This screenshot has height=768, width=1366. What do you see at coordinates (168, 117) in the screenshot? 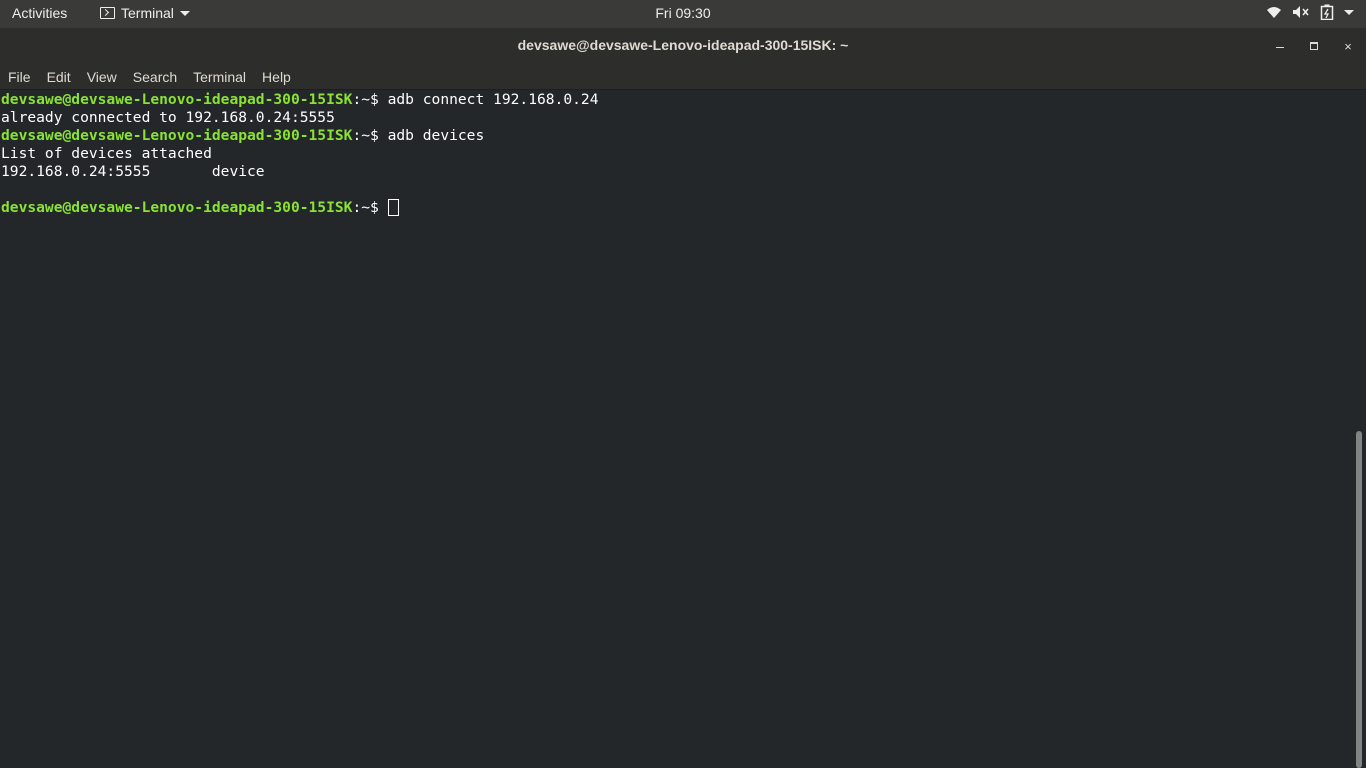
I see `terminal-line: already connected to 192.168.0.24:5555` at bounding box center [168, 117].